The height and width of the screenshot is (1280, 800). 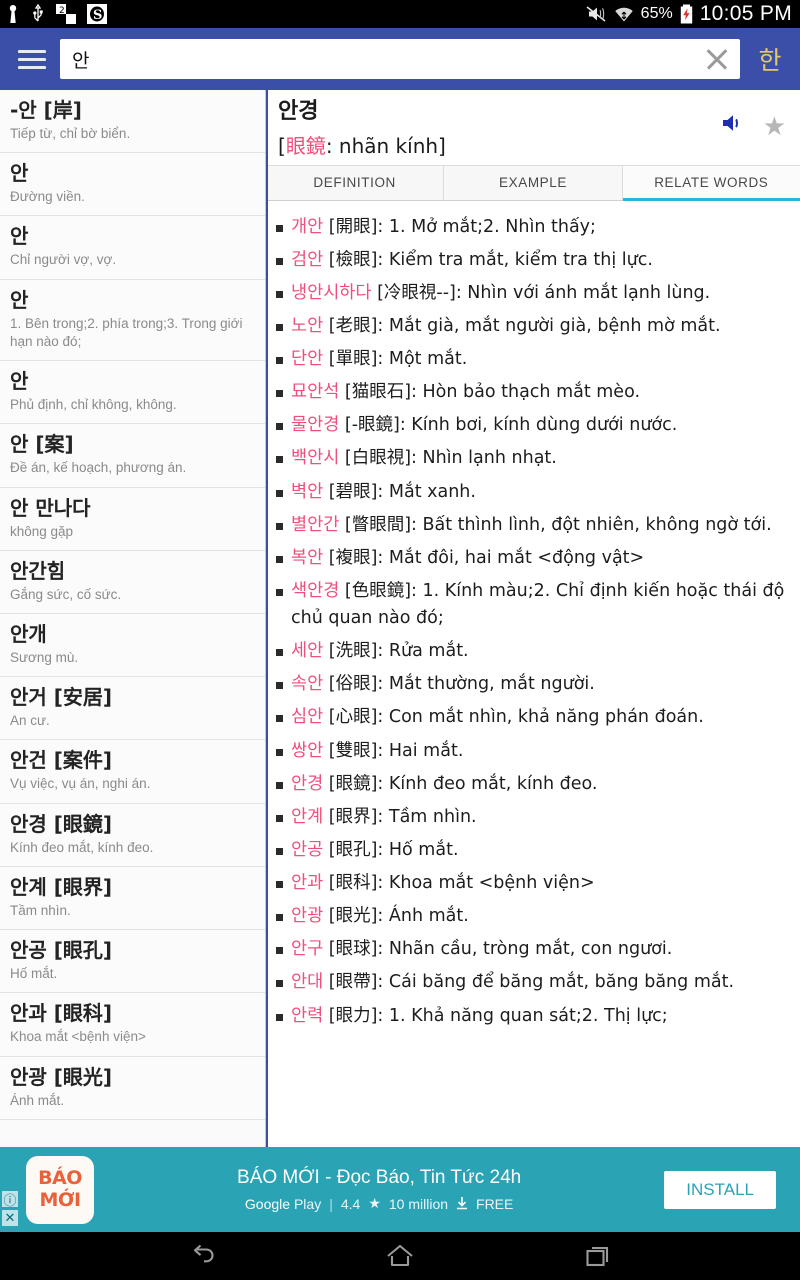 What do you see at coordinates (495, 1203) in the screenshot?
I see `ad-price: FREE` at bounding box center [495, 1203].